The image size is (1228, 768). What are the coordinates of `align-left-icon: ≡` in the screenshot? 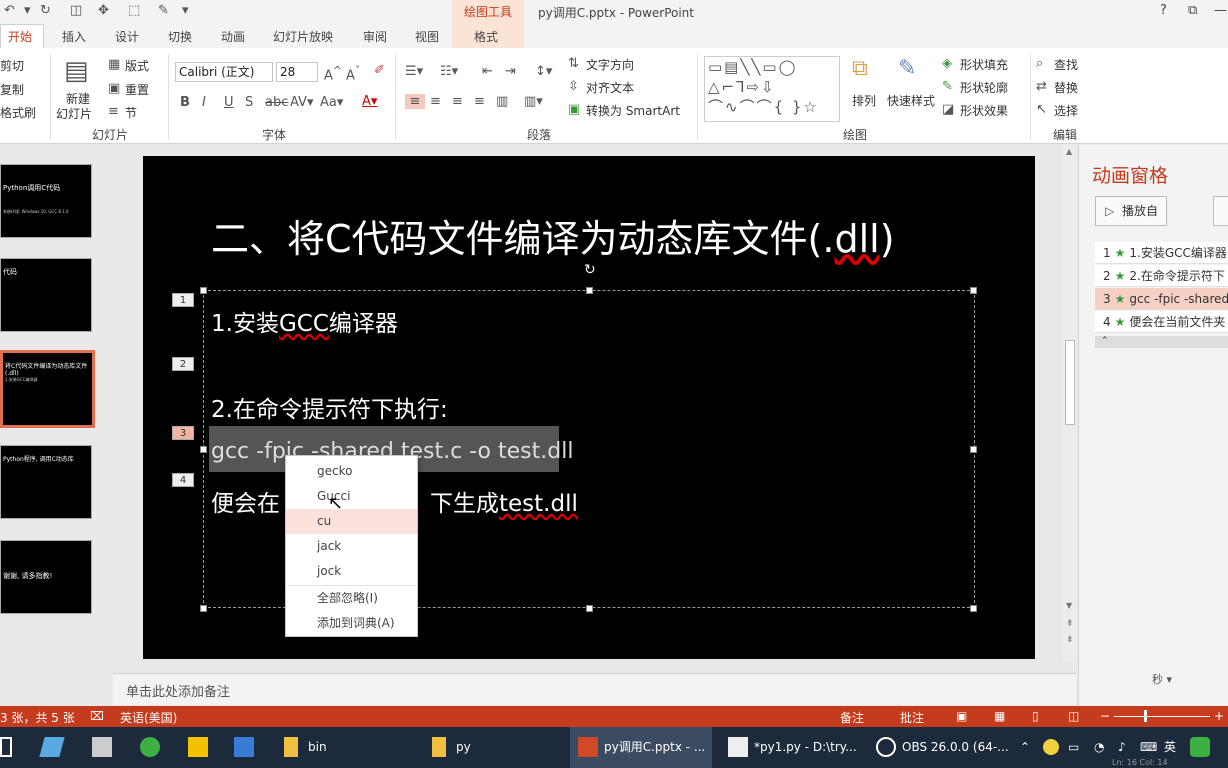 It's located at (415, 101).